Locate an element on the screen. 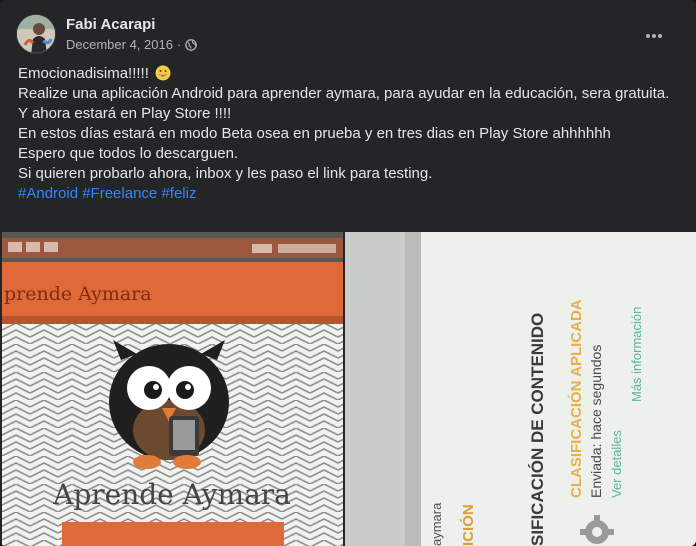 The height and width of the screenshot is (546, 696). app-bar-title: prende Aymara is located at coordinates (78, 294).